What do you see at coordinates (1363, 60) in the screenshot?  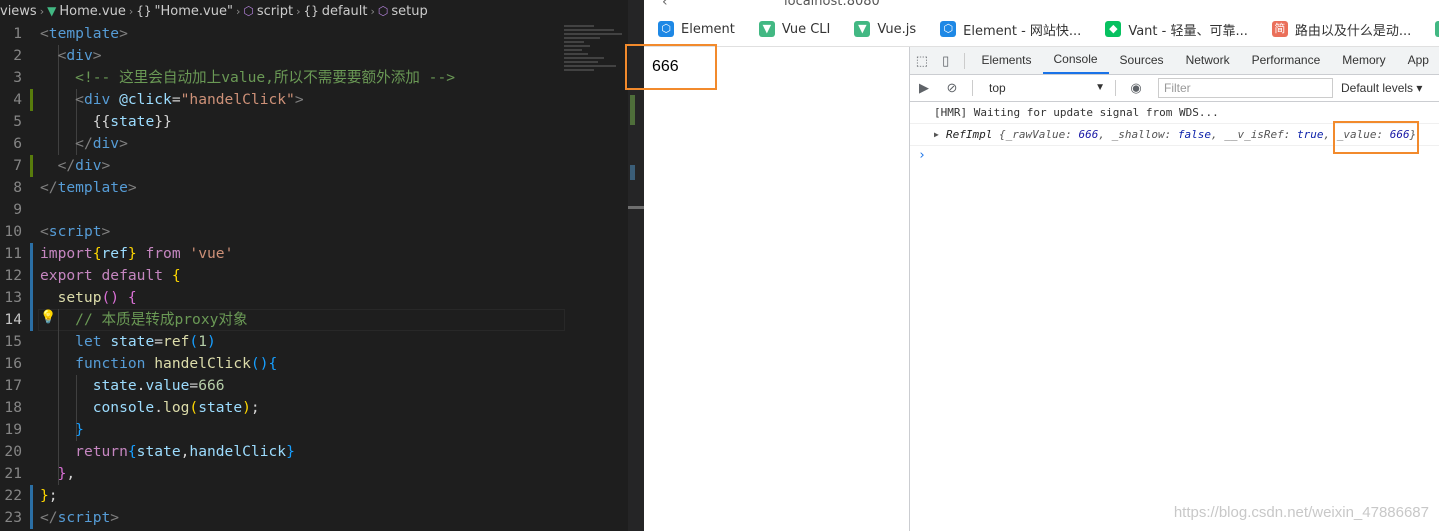 I see `tab-memory: Memory` at bounding box center [1363, 60].